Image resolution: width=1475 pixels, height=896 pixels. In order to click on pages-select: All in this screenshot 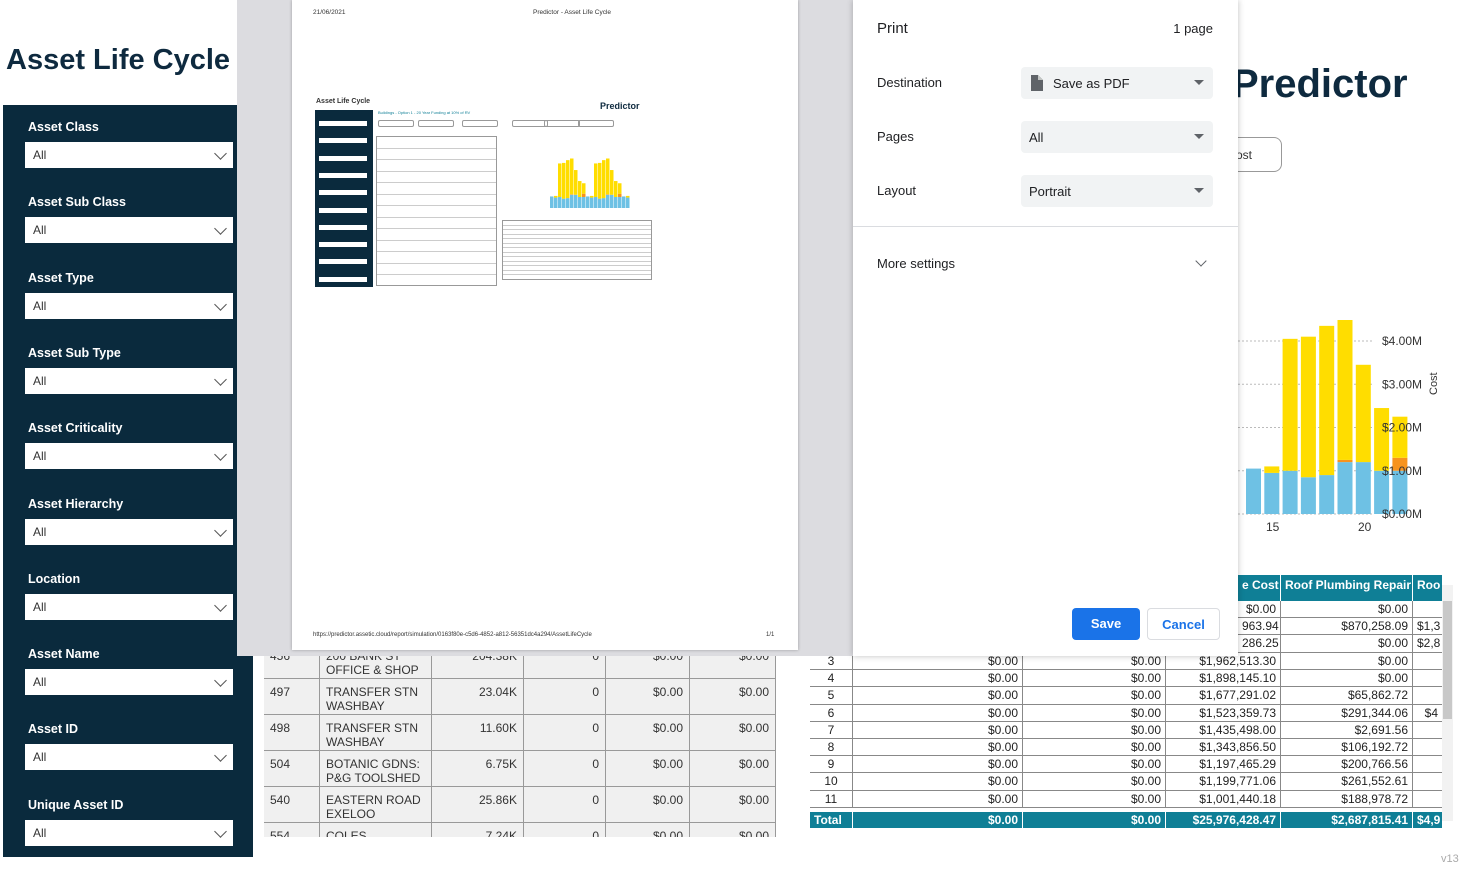, I will do `click(1117, 137)`.